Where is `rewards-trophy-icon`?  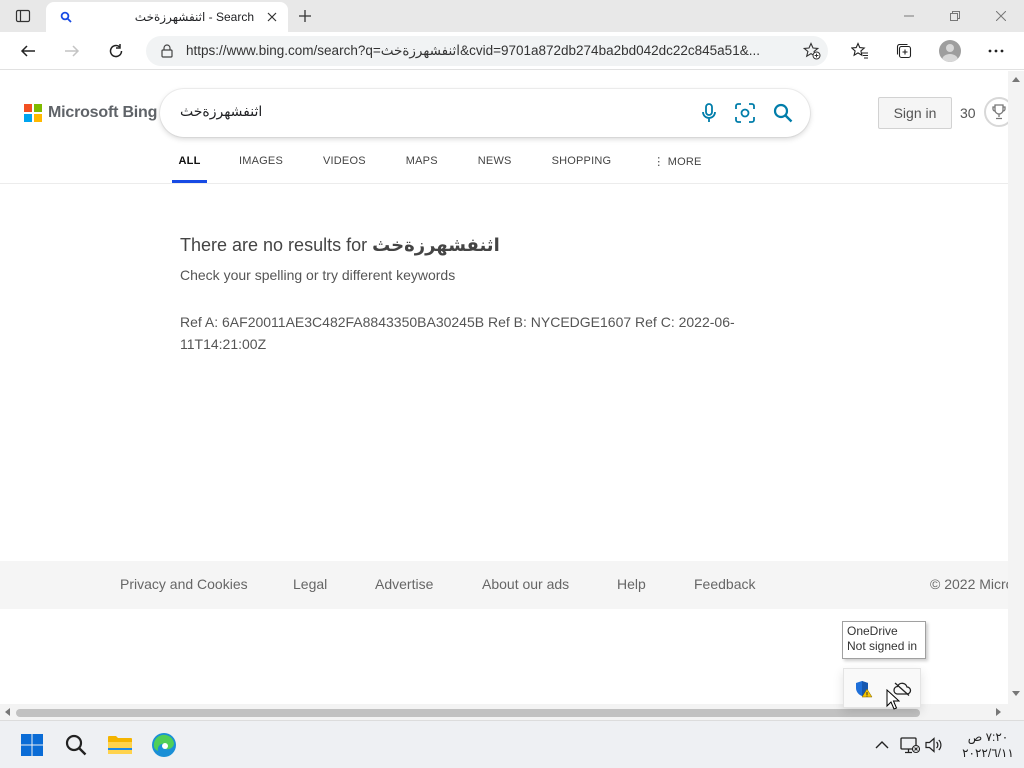
rewards-trophy-icon is located at coordinates (996, 112).